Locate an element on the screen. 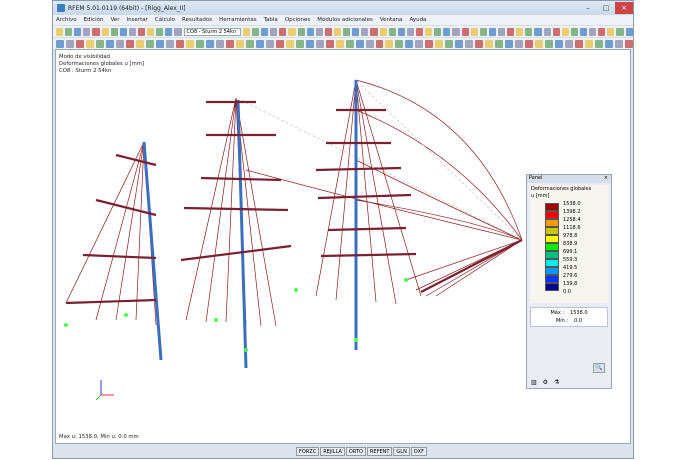  menu-item: Archivo is located at coordinates (66, 20).